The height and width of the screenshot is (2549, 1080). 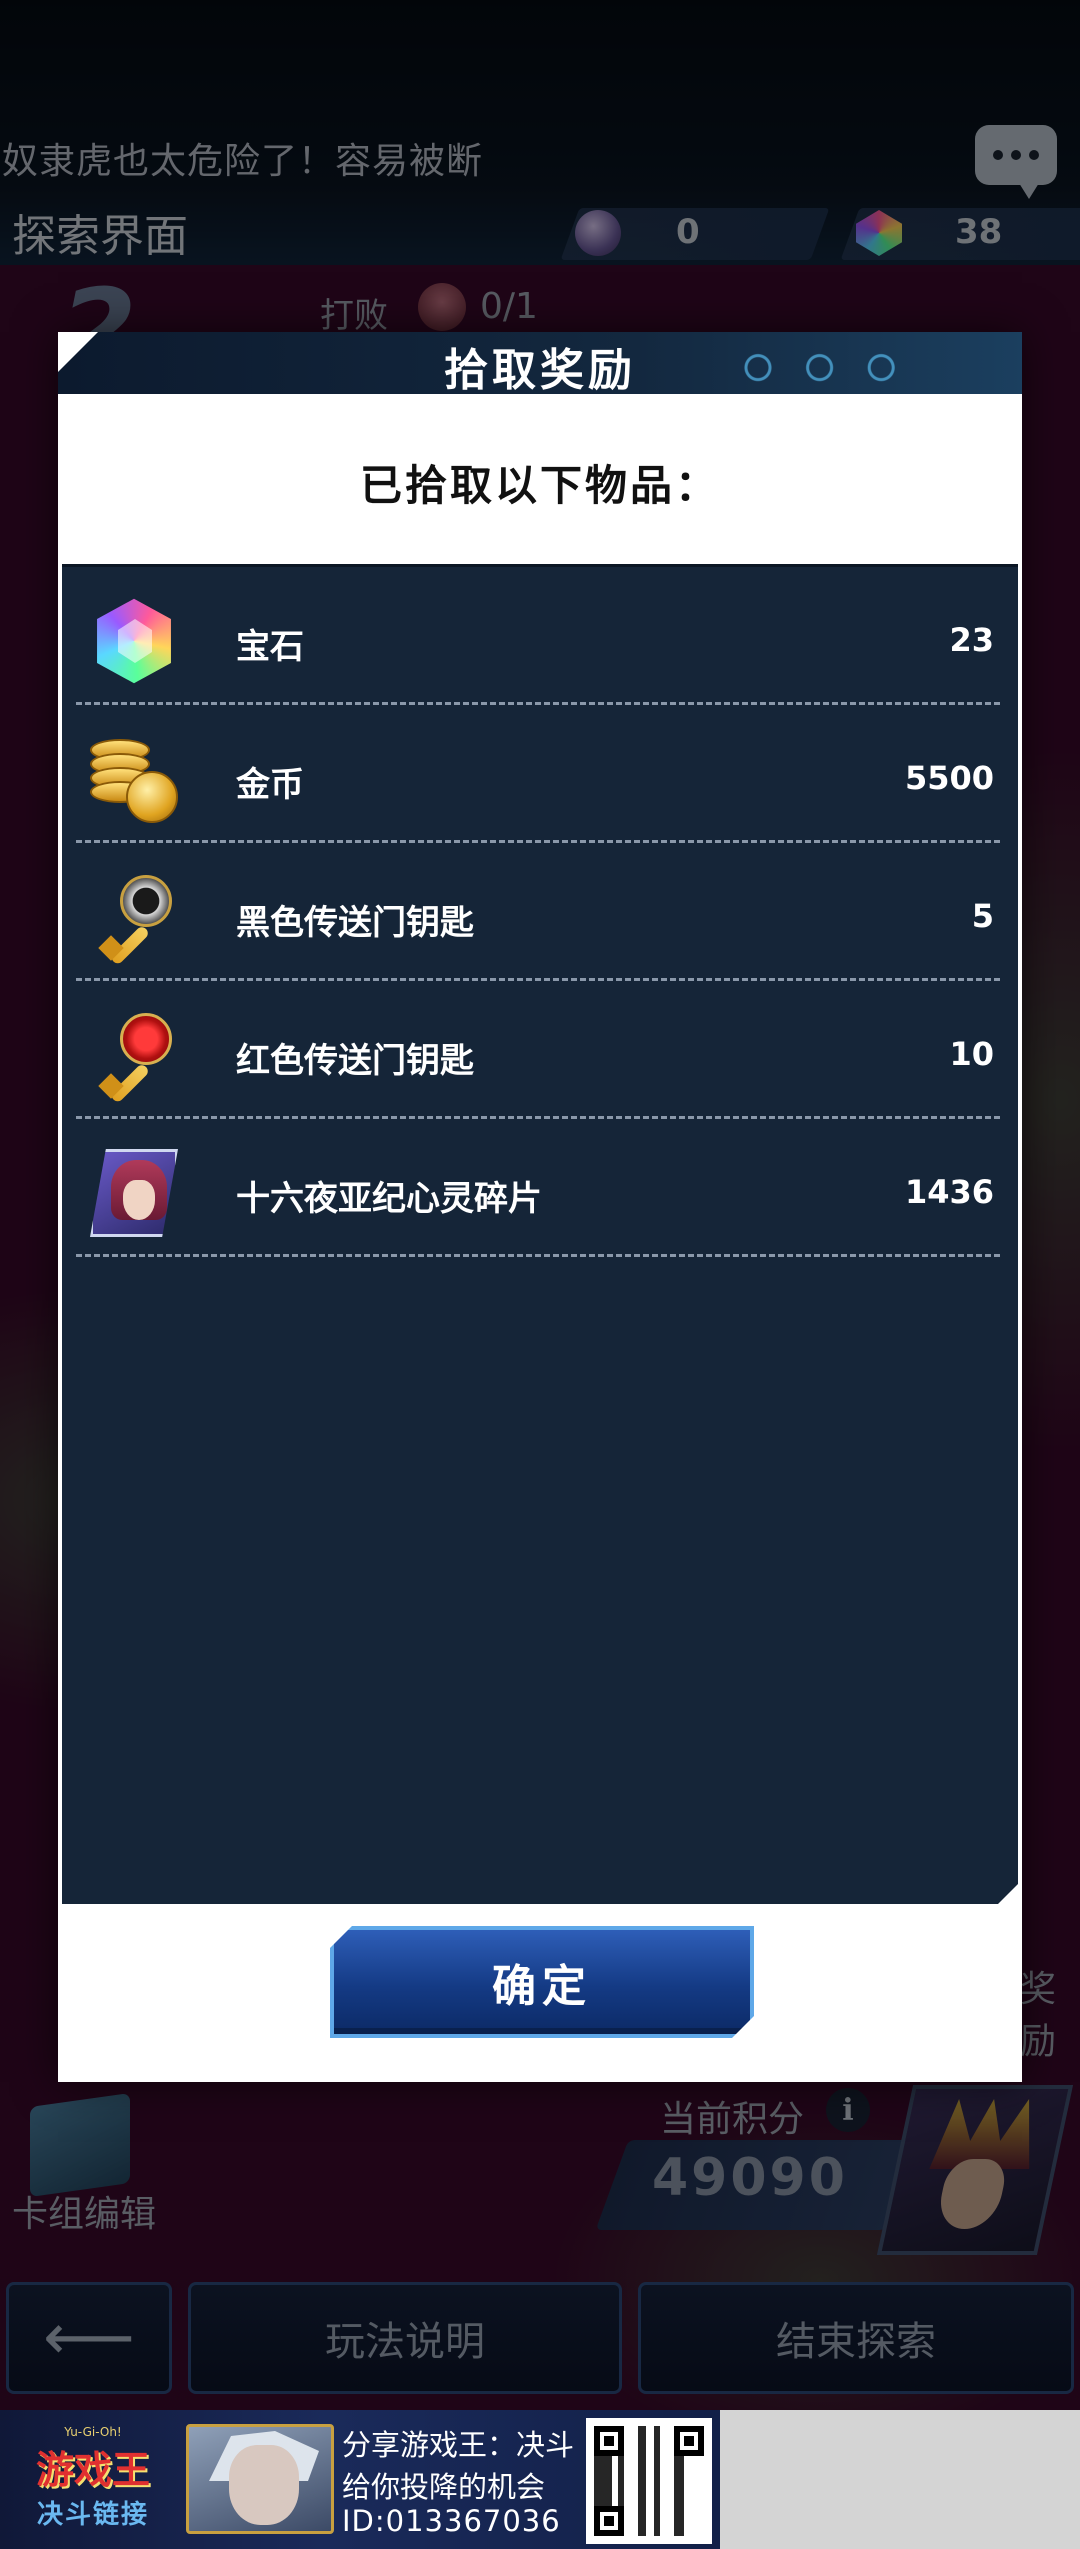 I want to click on list-item: 十六夜亚纪心灵碎片 1436, so click(x=538, y=1188).